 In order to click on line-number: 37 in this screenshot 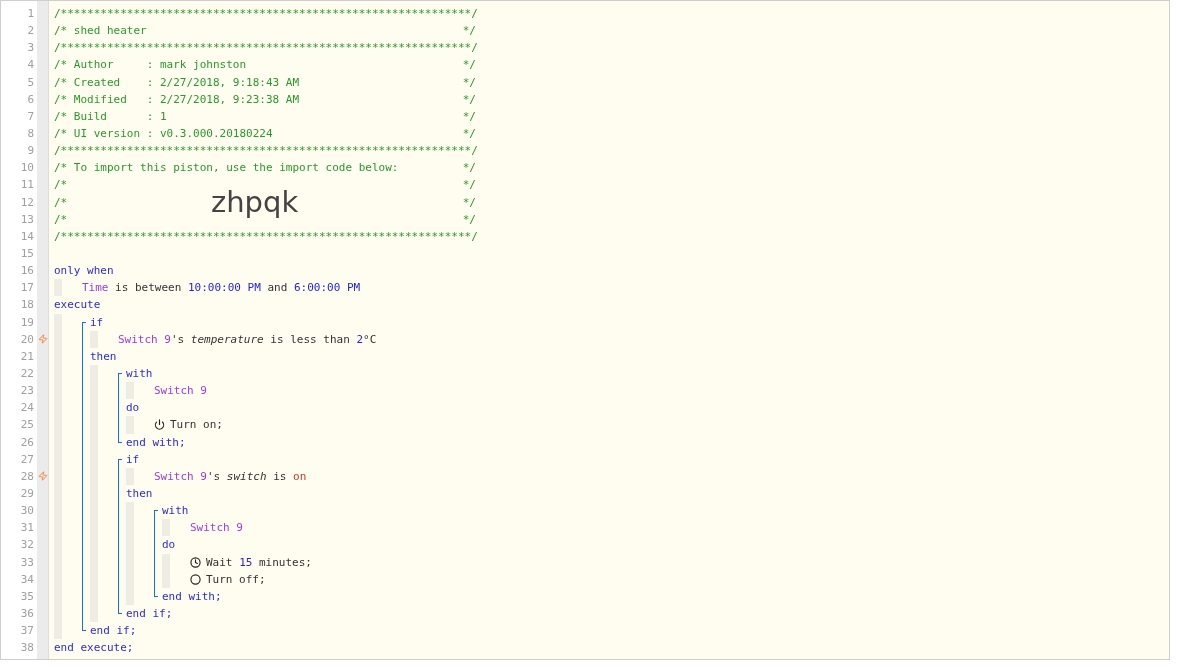, I will do `click(27, 631)`.